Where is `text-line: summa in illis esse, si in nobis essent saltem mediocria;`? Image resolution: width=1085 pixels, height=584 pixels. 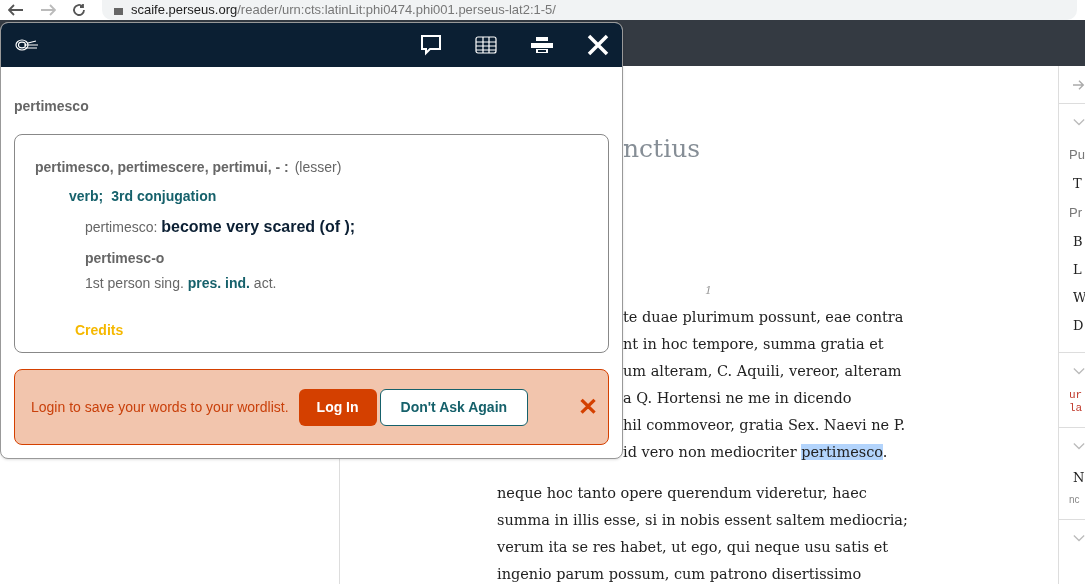
text-line: summa in illis esse, si in nobis essent saltem mediocria; is located at coordinates (702, 520).